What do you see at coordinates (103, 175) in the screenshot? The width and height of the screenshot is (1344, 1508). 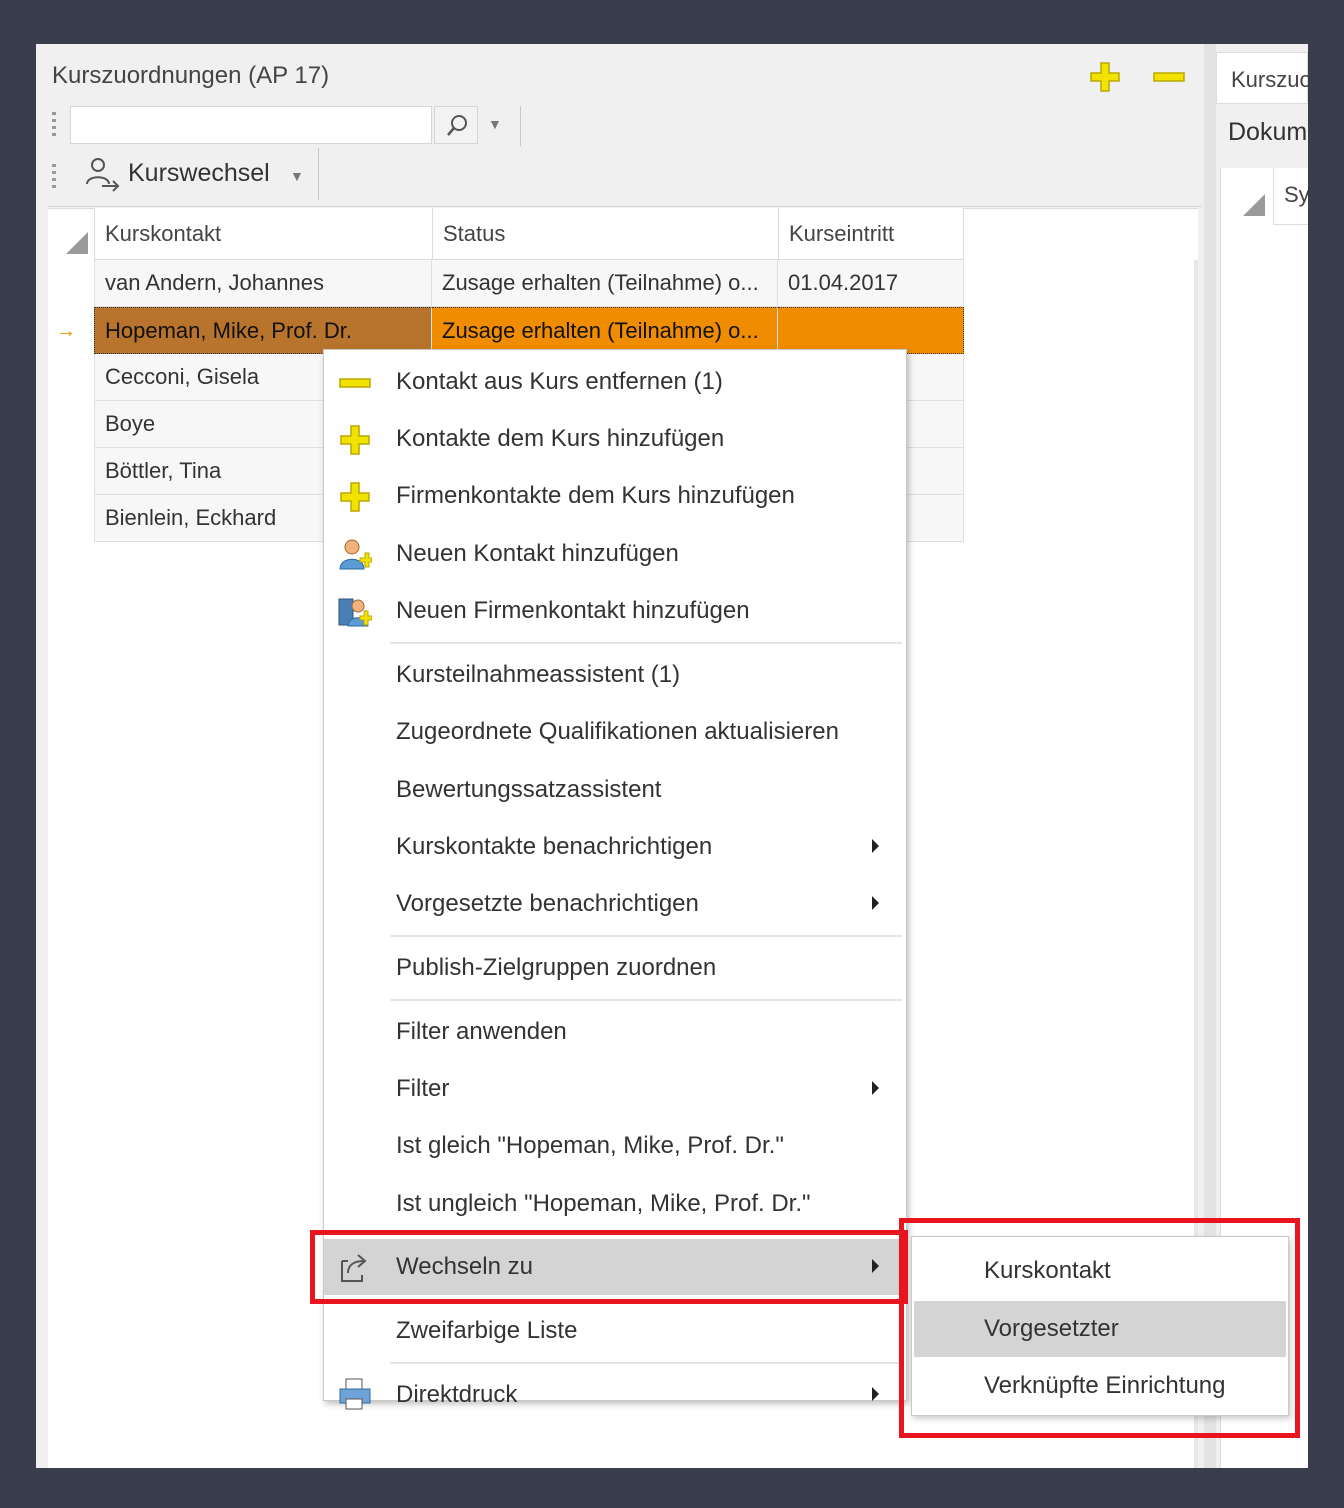 I see `user-switch-icon` at bounding box center [103, 175].